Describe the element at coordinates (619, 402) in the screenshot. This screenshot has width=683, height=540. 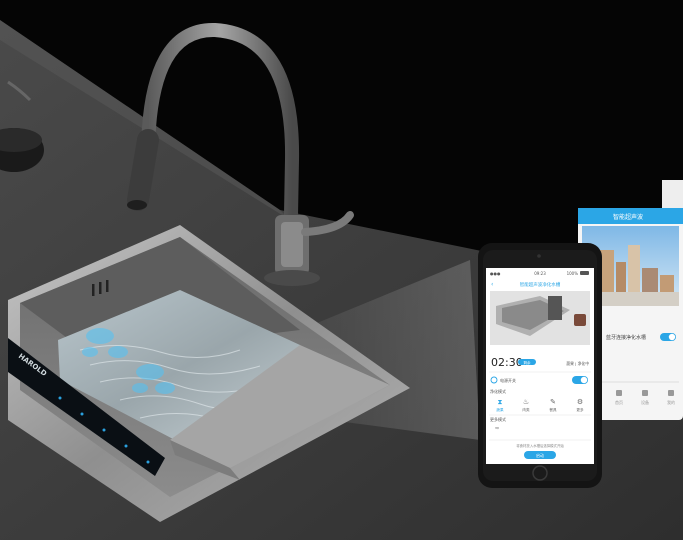
I see `tablet-nav-0: 首页` at that location.